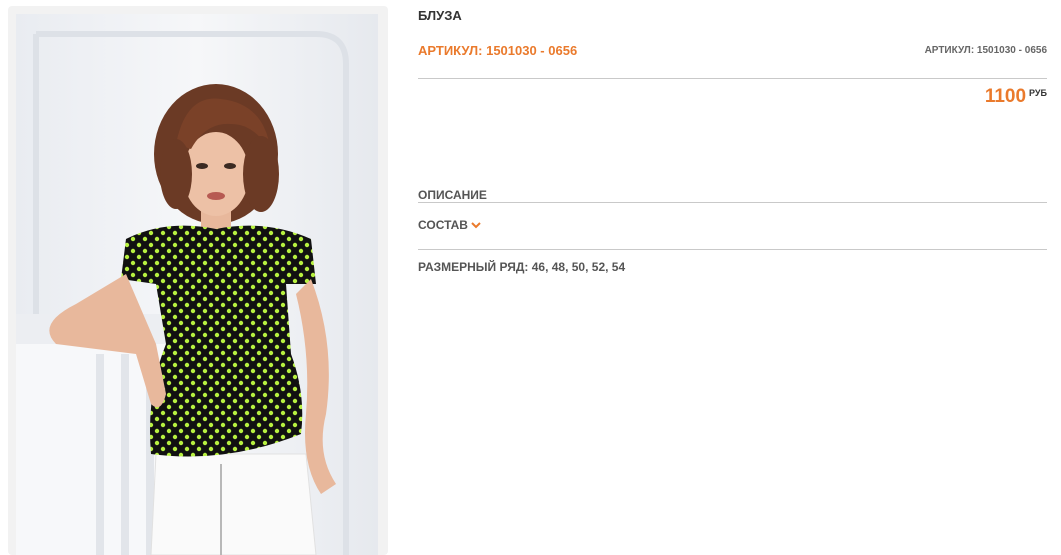  What do you see at coordinates (476, 226) in the screenshot?
I see `chevron-down-icon` at bounding box center [476, 226].